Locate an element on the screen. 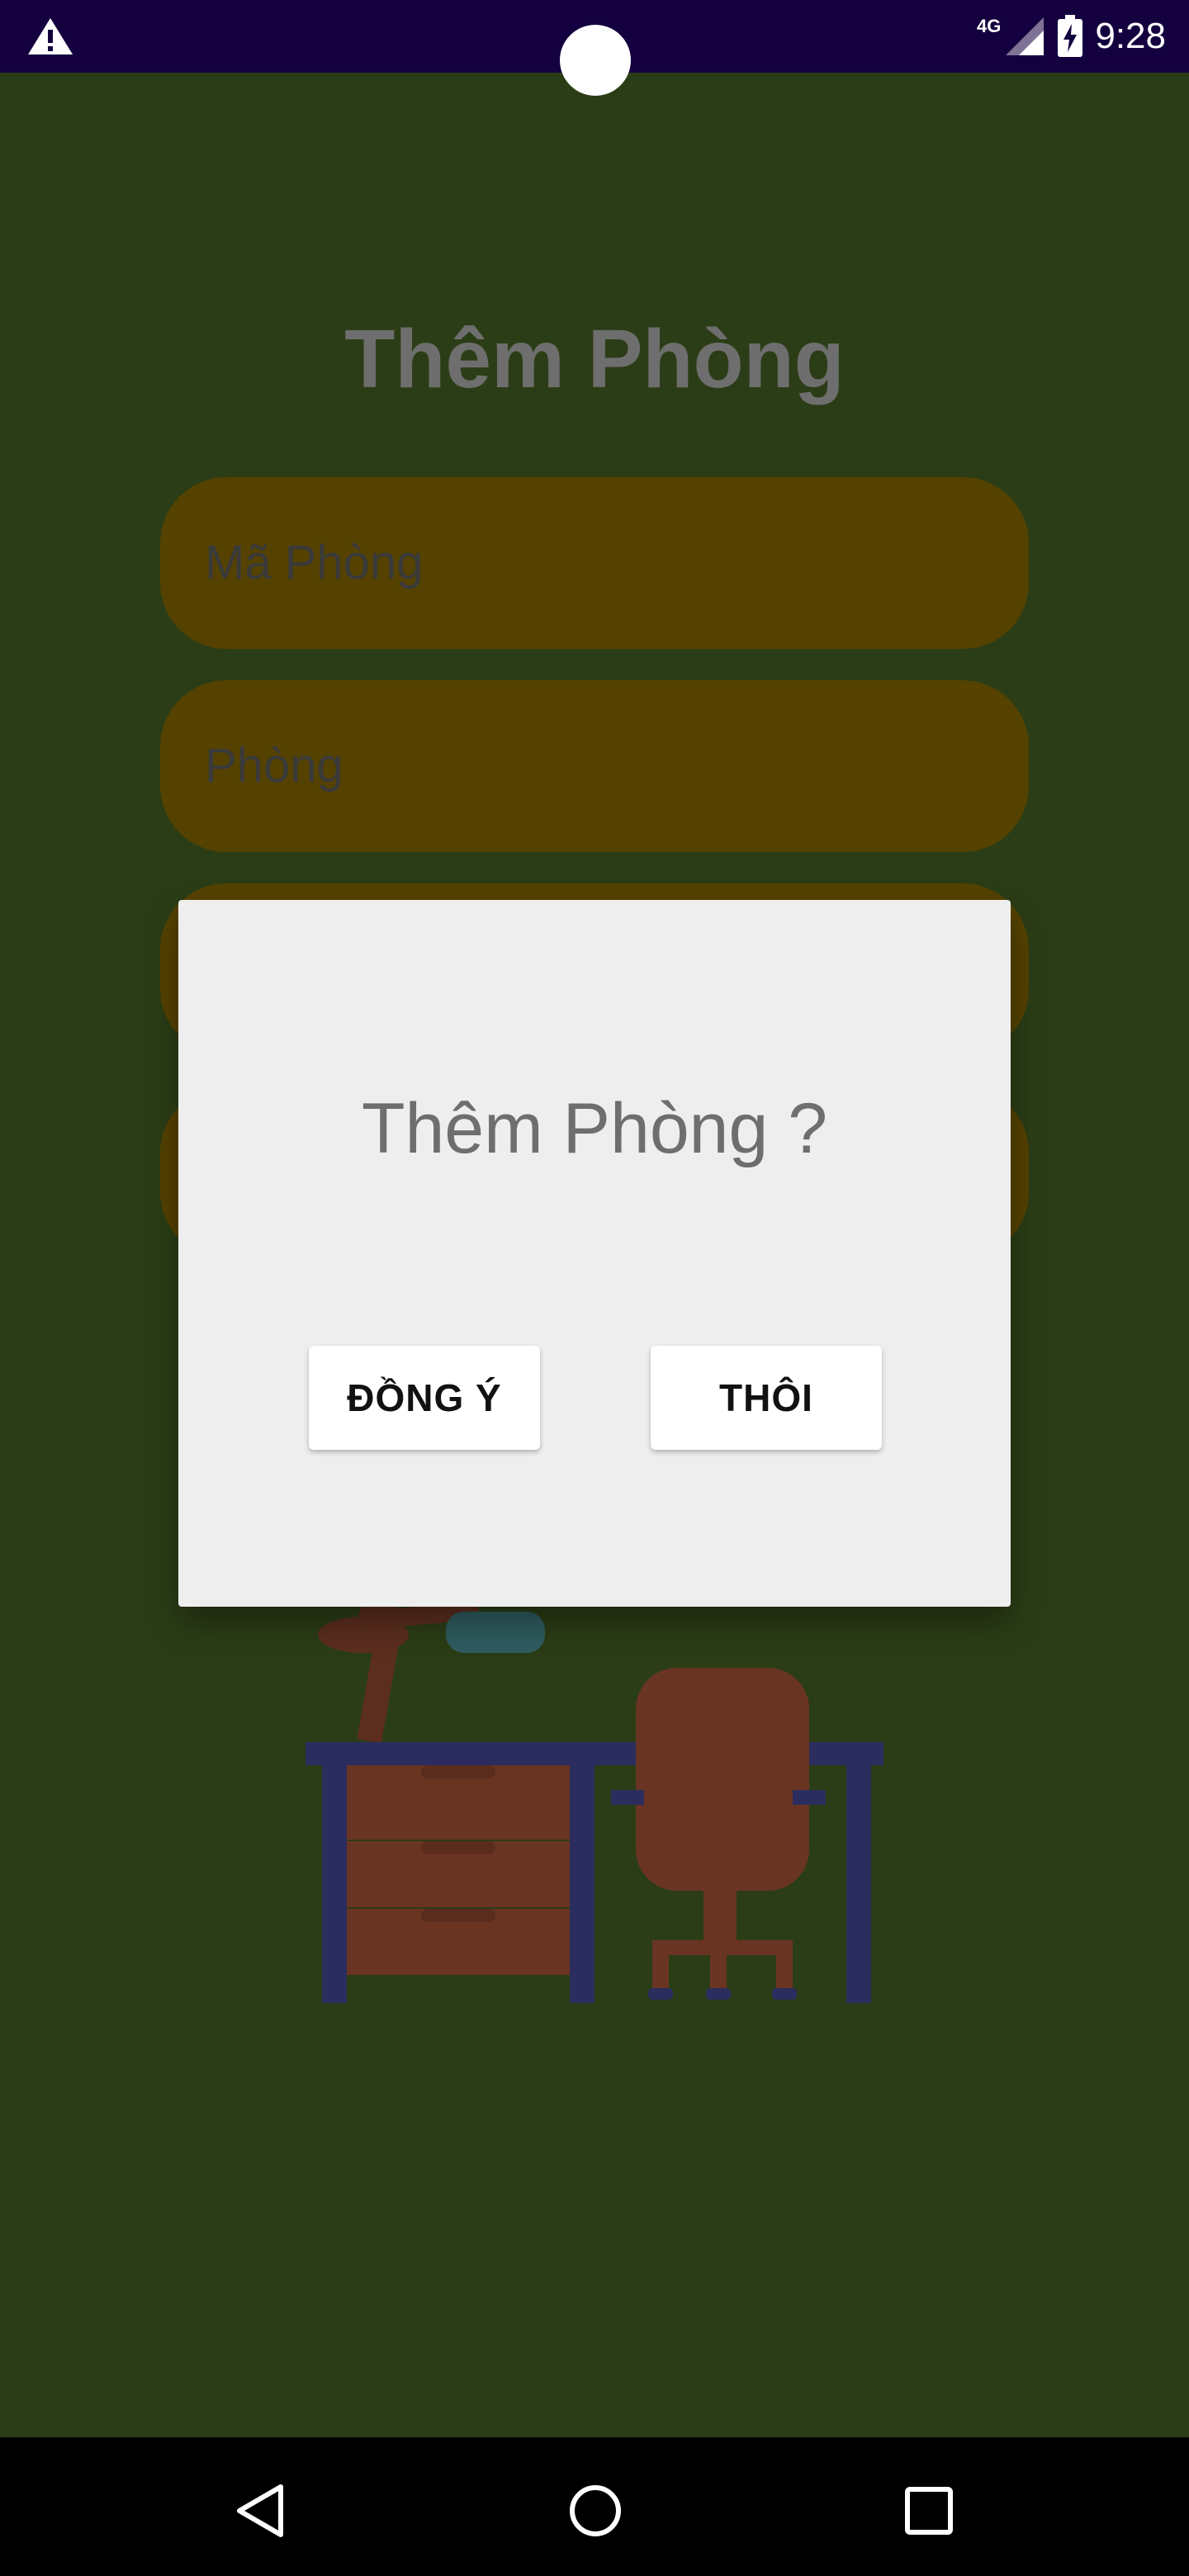 Image resolution: width=1189 pixels, height=2576 pixels. clock: 9:28 is located at coordinates (1130, 36).